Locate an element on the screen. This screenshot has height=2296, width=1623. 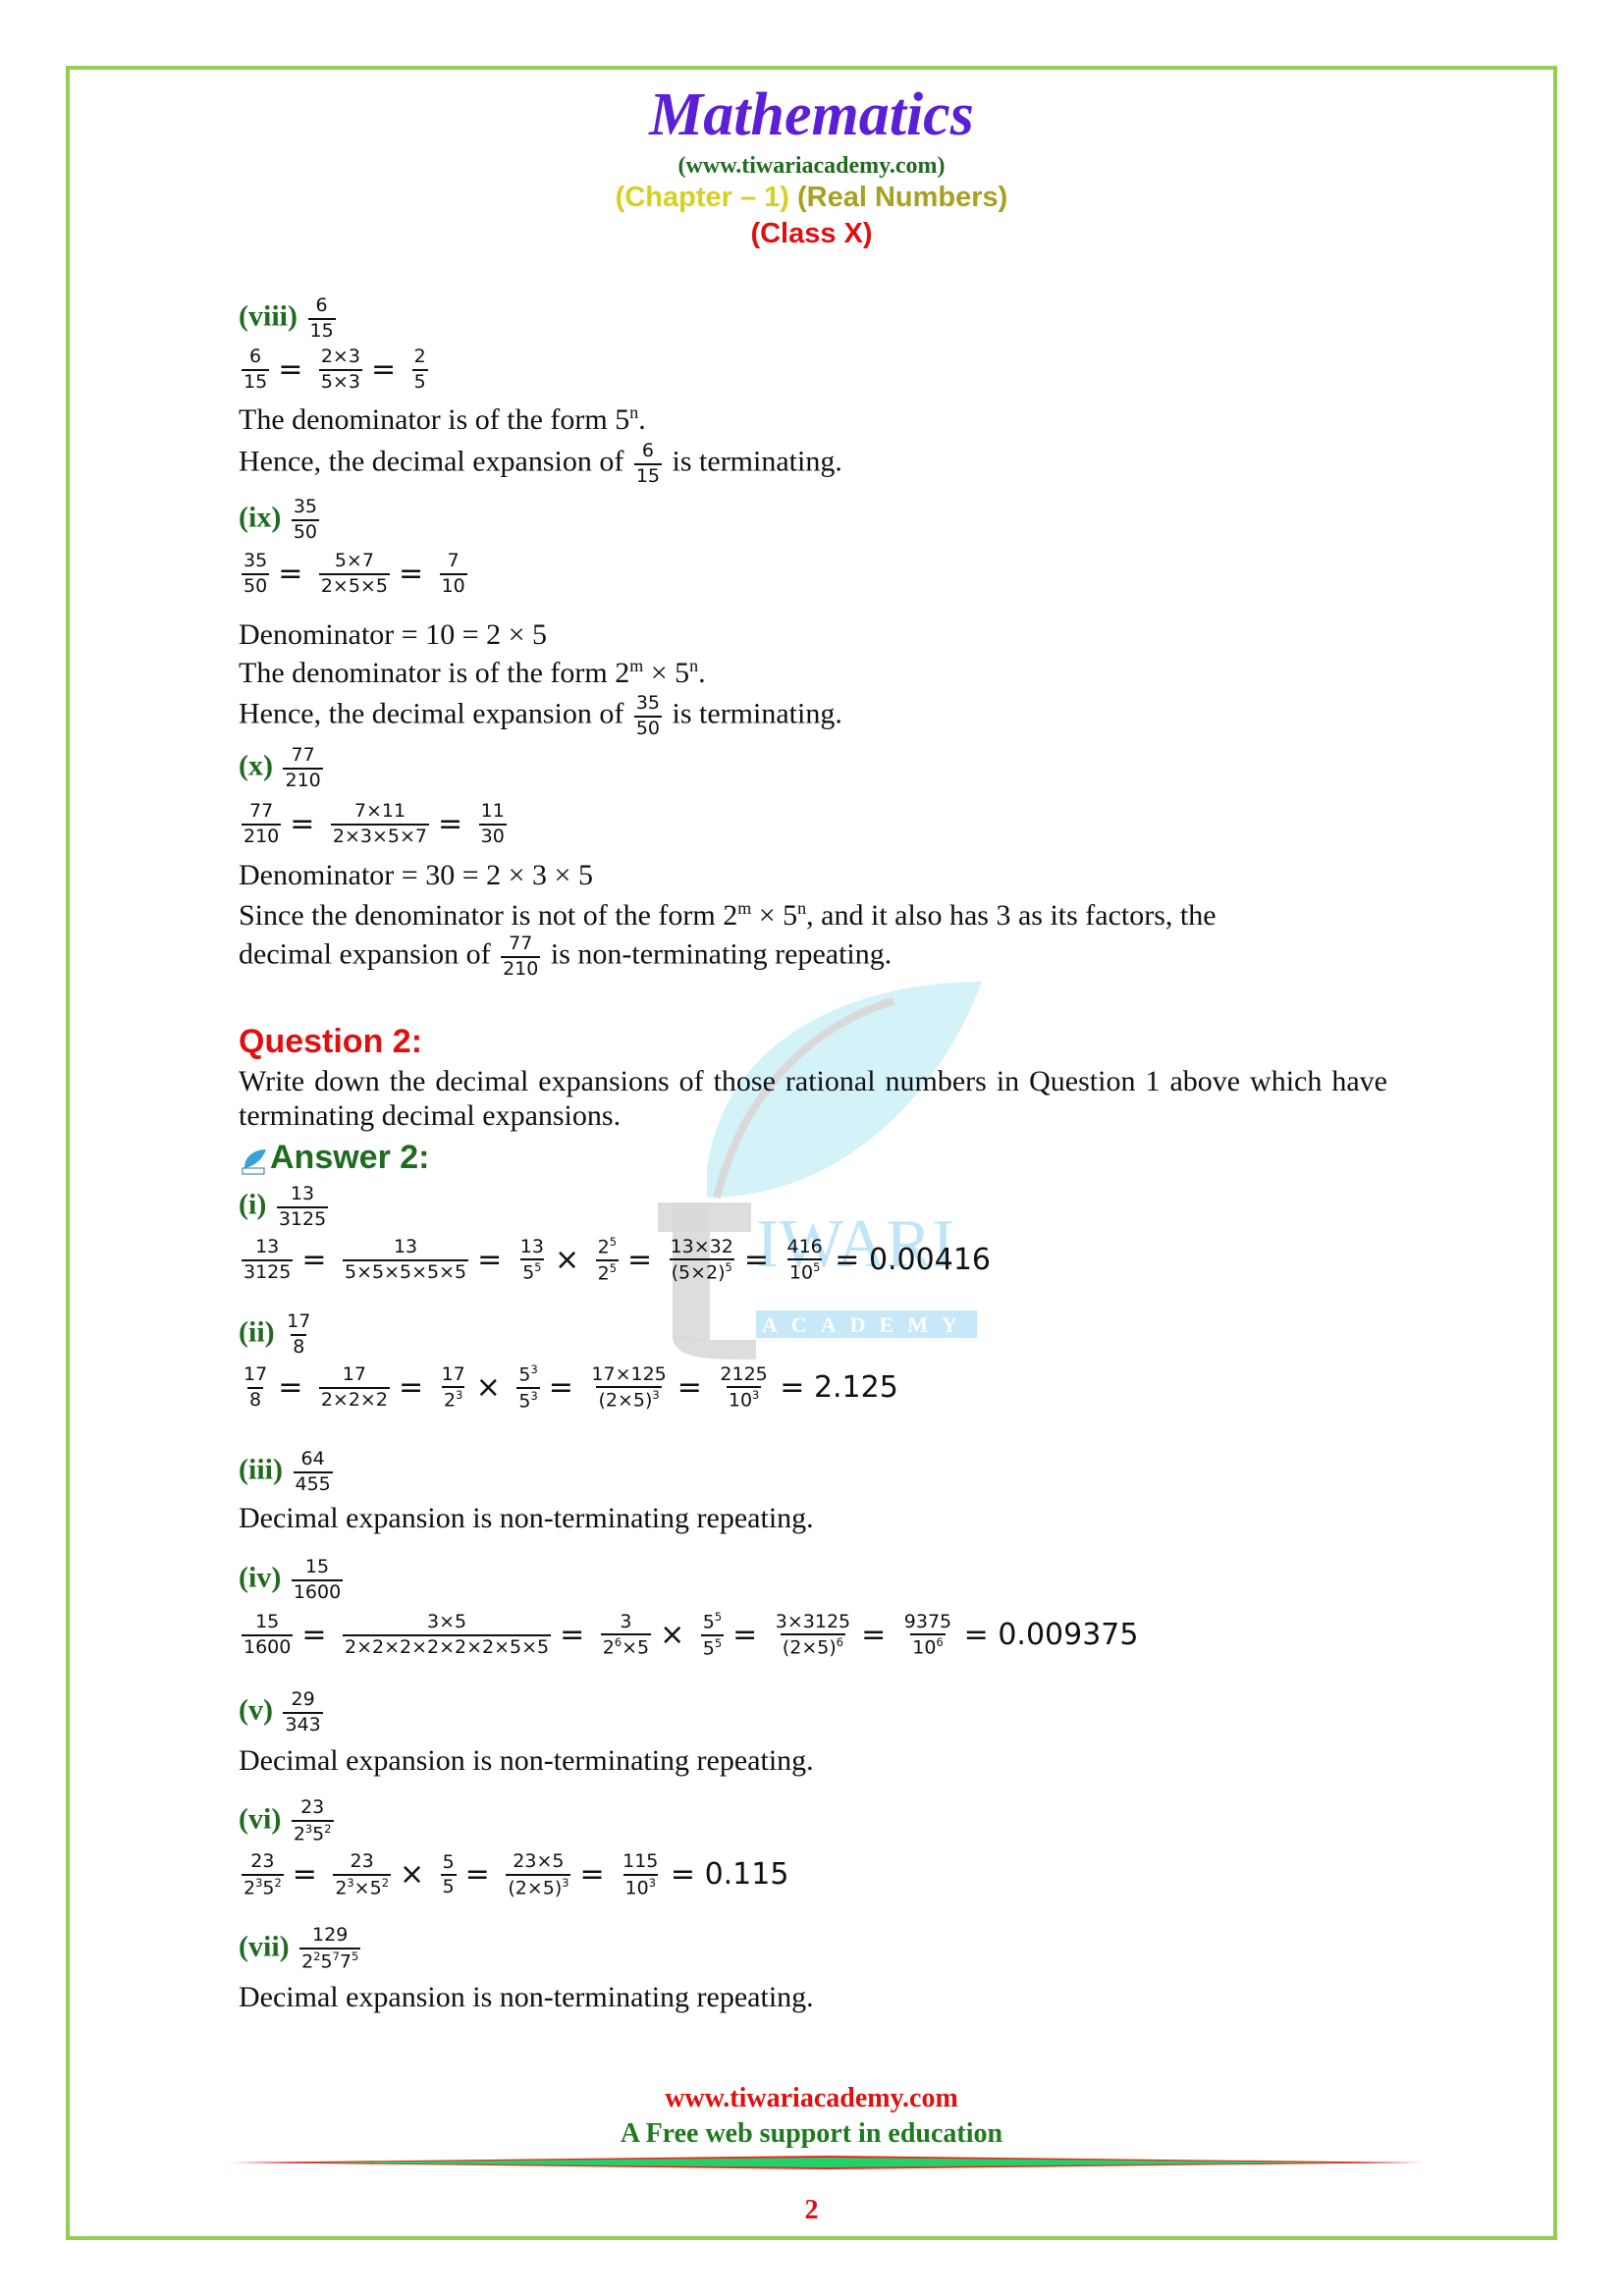
page-title: Mathematics is located at coordinates (811, 114).